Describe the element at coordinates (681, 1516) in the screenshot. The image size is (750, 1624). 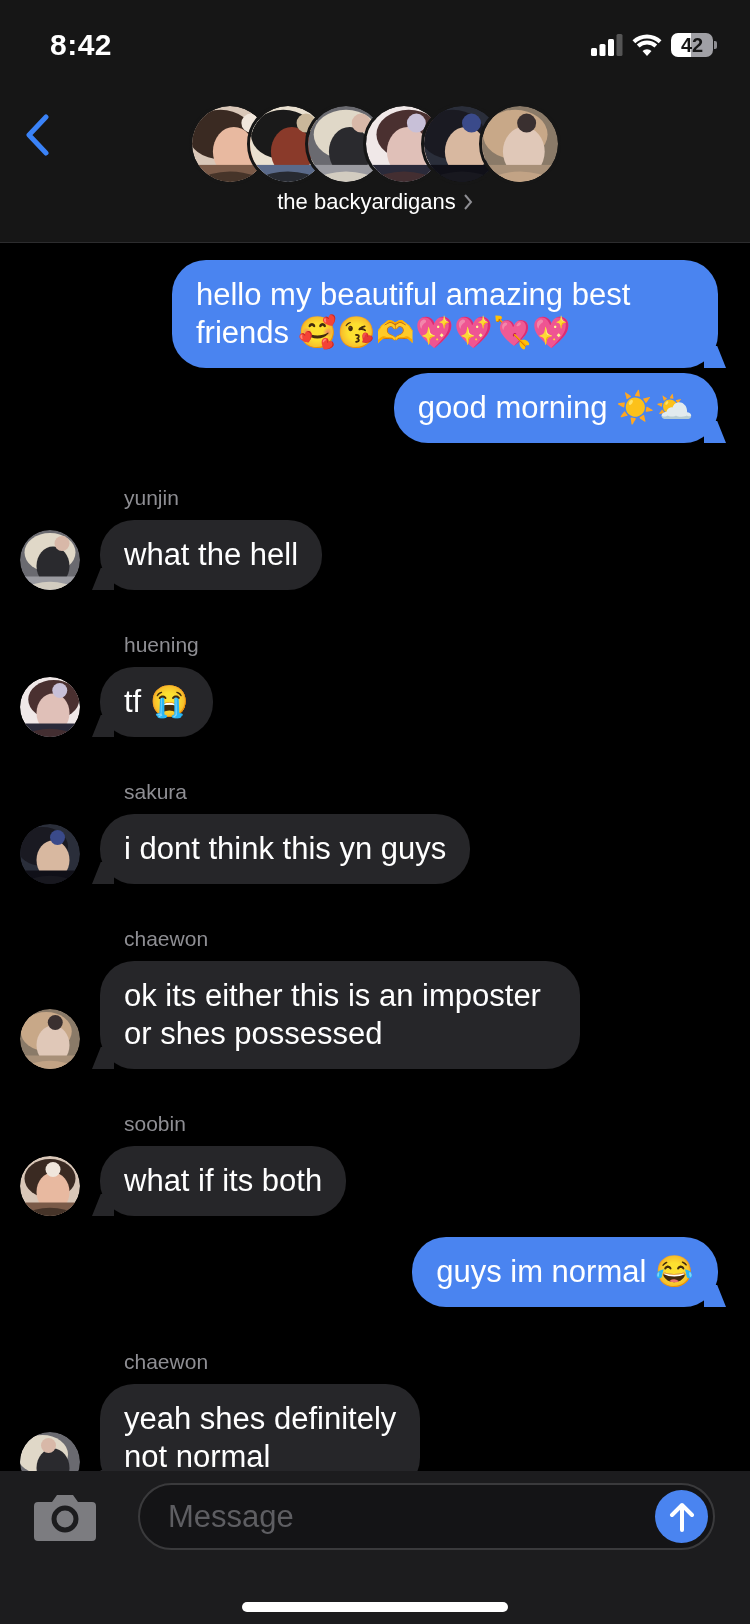
I see `arrow-up-icon` at that location.